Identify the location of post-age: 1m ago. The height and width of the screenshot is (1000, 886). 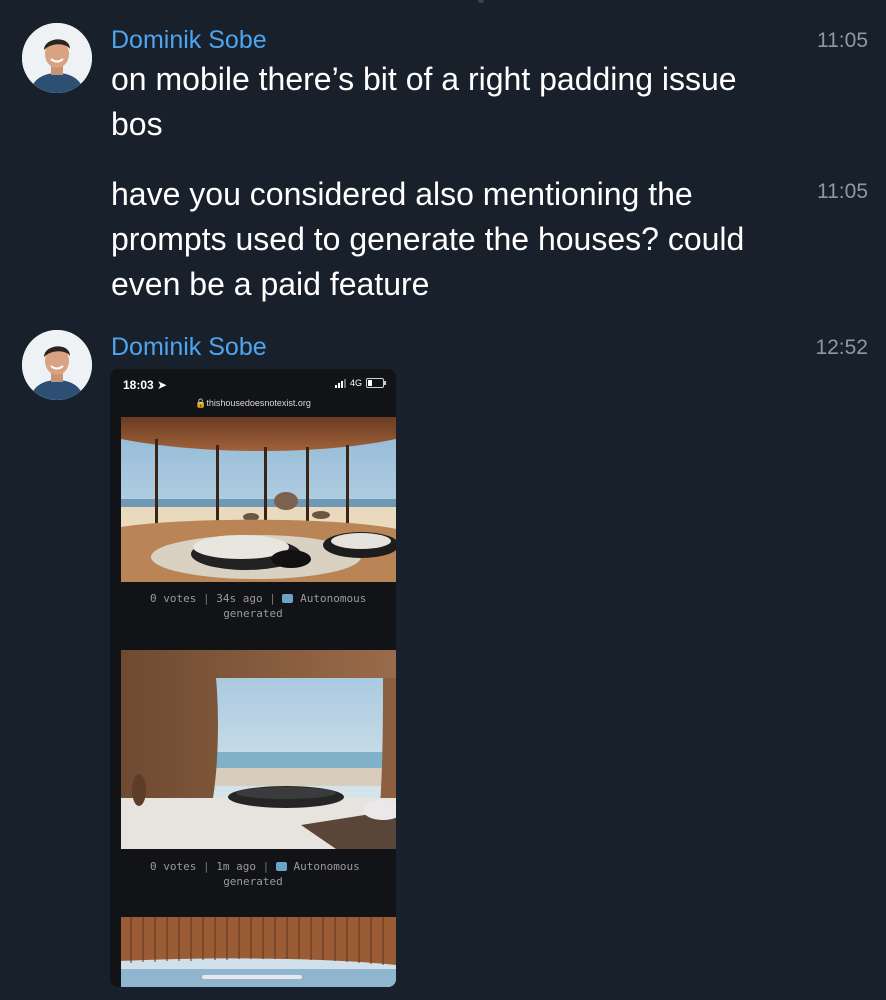
(236, 866).